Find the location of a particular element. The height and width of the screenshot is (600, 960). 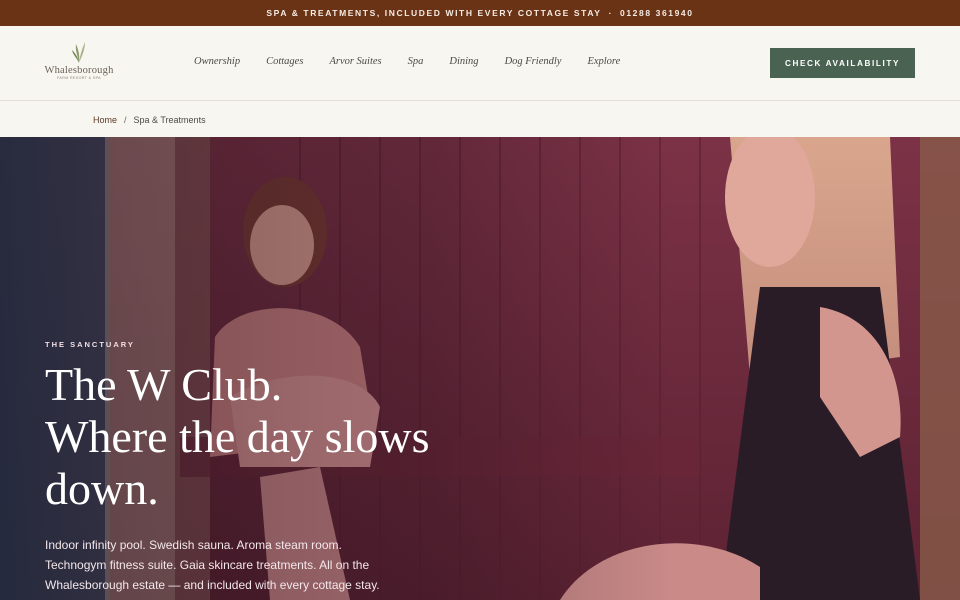

logo-wordmark: Whalesborough is located at coordinates (79, 70).